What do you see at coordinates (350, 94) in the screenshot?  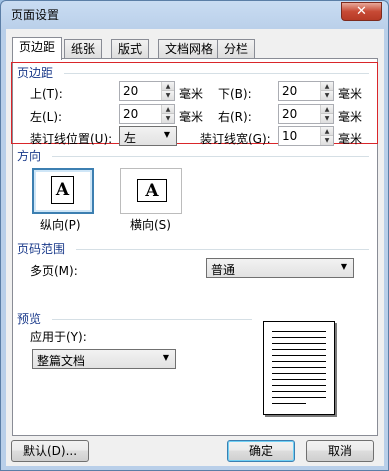 I see `bottom-margin-unit: 毫米` at bounding box center [350, 94].